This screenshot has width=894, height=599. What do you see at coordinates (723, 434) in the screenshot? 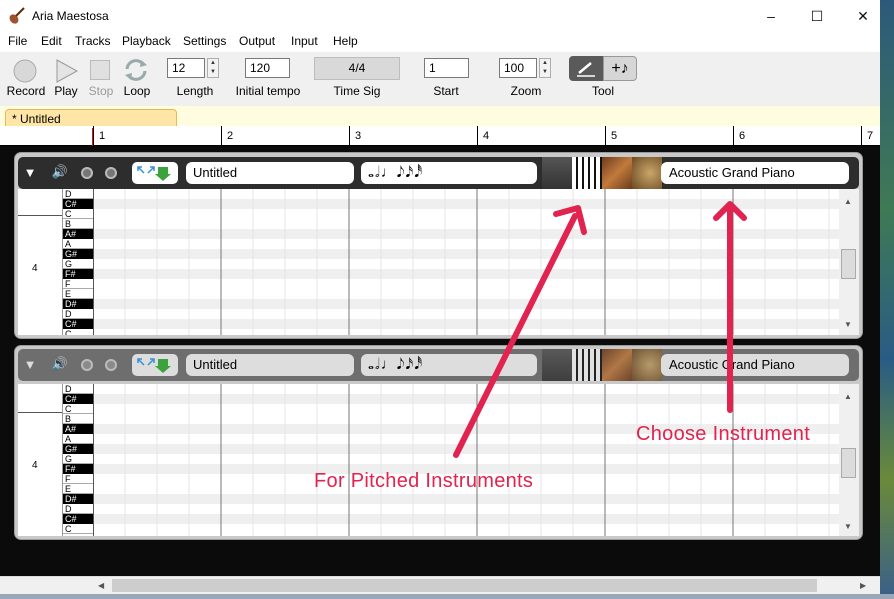
I see `annotation-choose: Choose Instrument` at bounding box center [723, 434].